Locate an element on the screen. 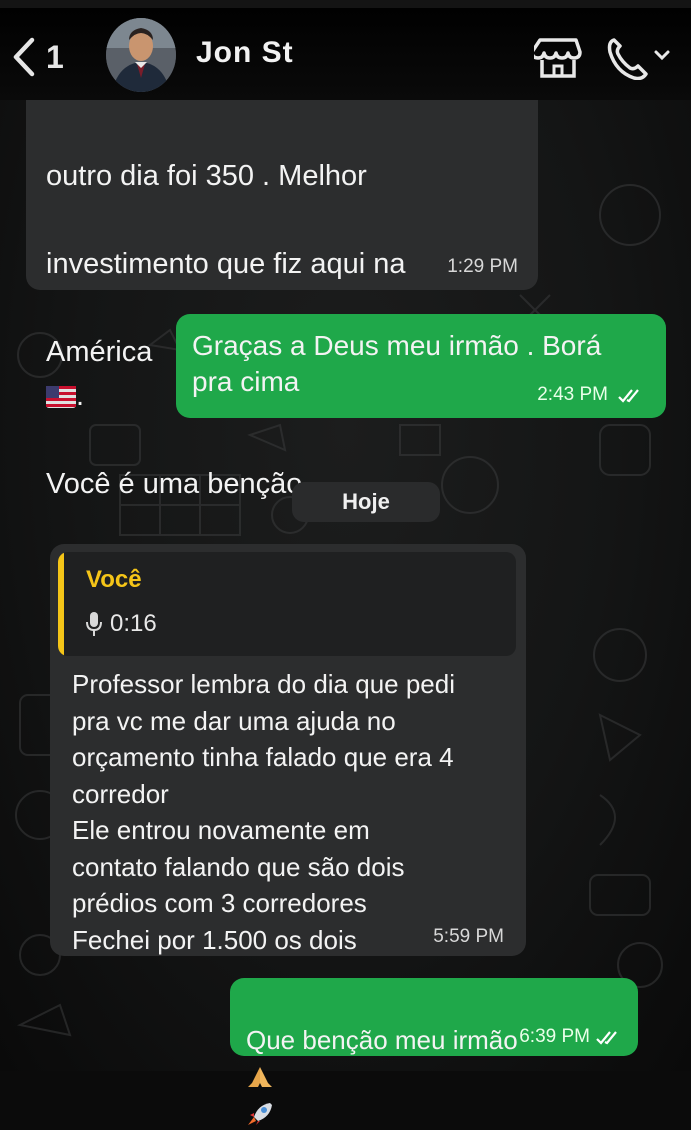 The height and width of the screenshot is (1130, 691). message-line: América is located at coordinates (99, 352).